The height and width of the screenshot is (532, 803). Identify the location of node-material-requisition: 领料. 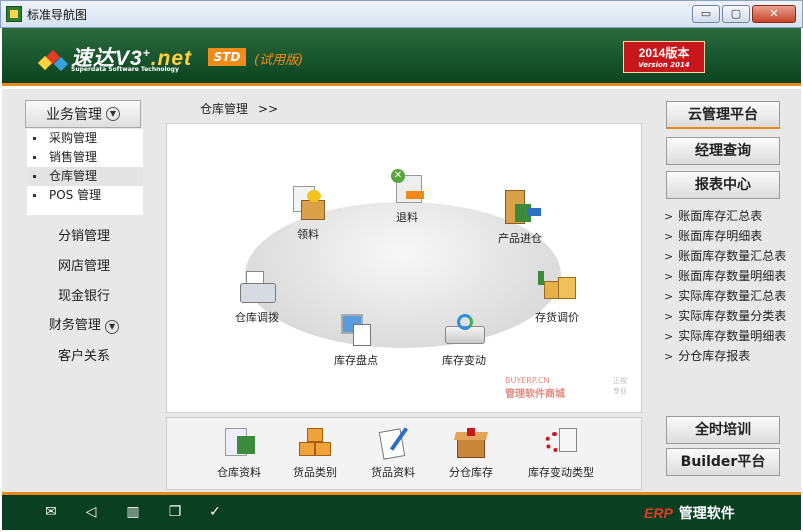
(308, 214).